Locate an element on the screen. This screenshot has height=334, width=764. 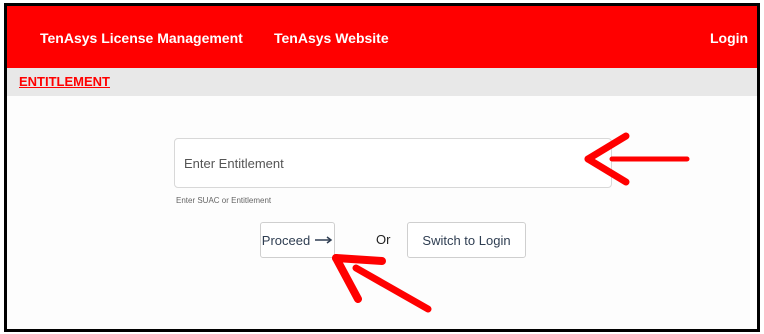
login-link: Login is located at coordinates (729, 38).